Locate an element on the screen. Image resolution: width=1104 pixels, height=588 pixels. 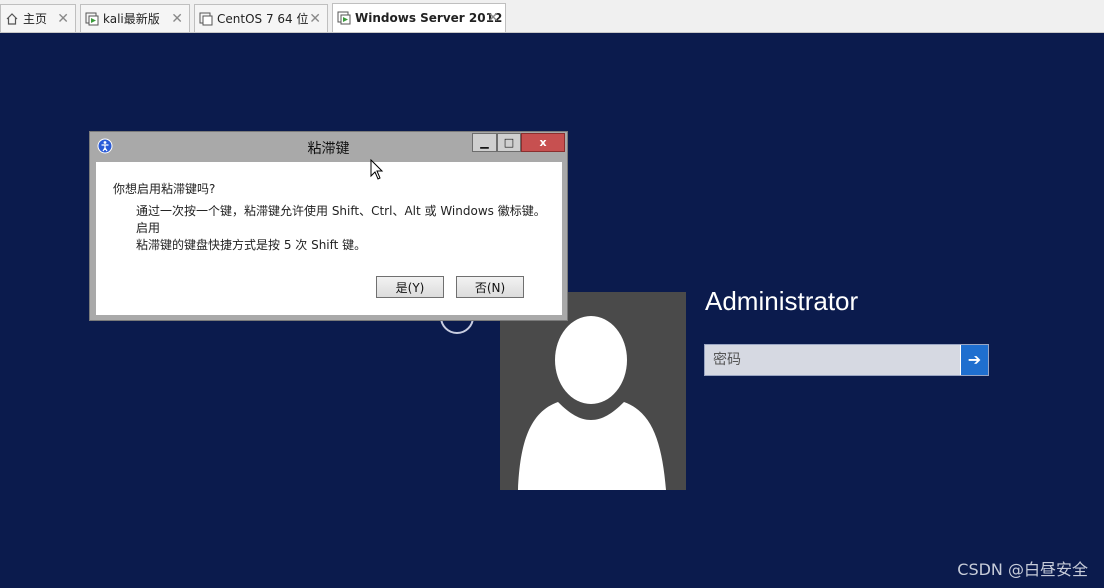
no-button: 否(N) is located at coordinates (490, 287).